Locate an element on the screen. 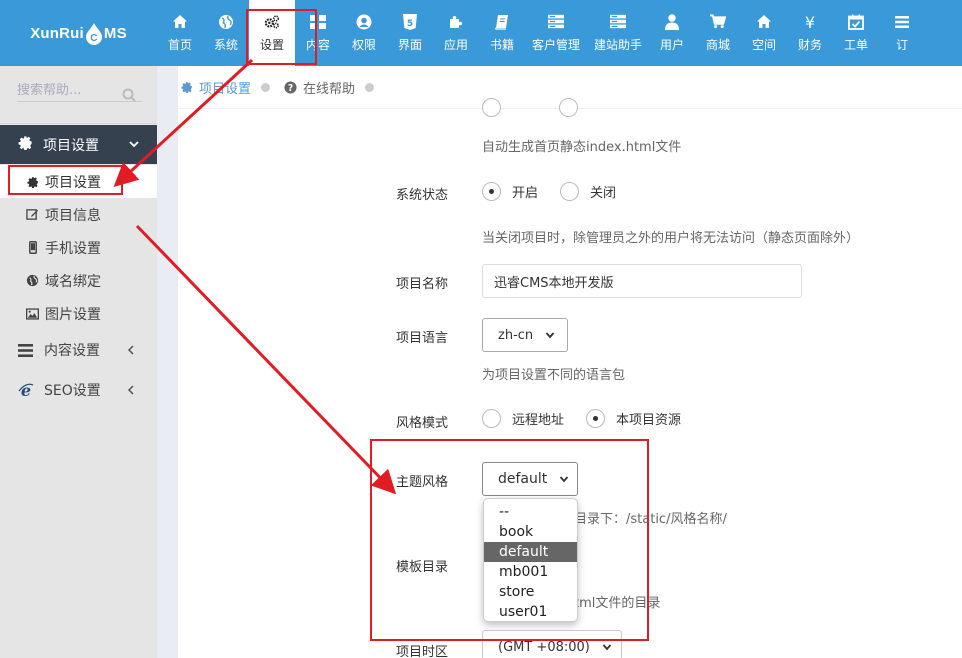  search-icon is located at coordinates (129, 96).